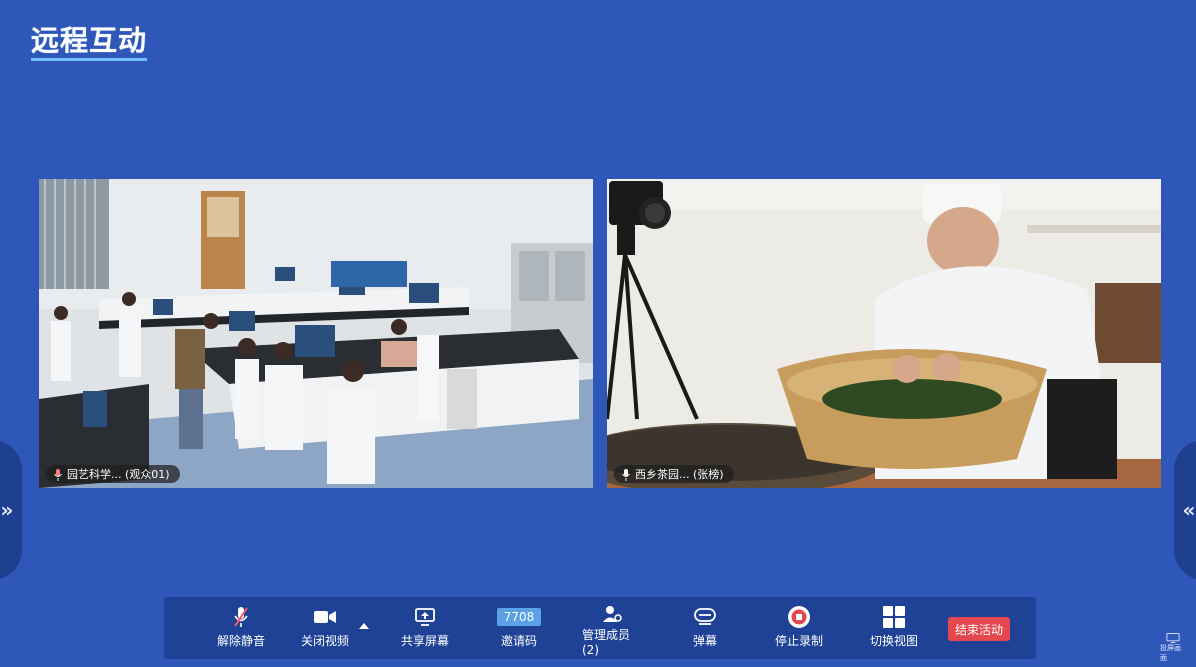 The width and height of the screenshot is (1196, 667). What do you see at coordinates (518, 641) in the screenshot?
I see `invite-code-label: 邀请码` at bounding box center [518, 641].